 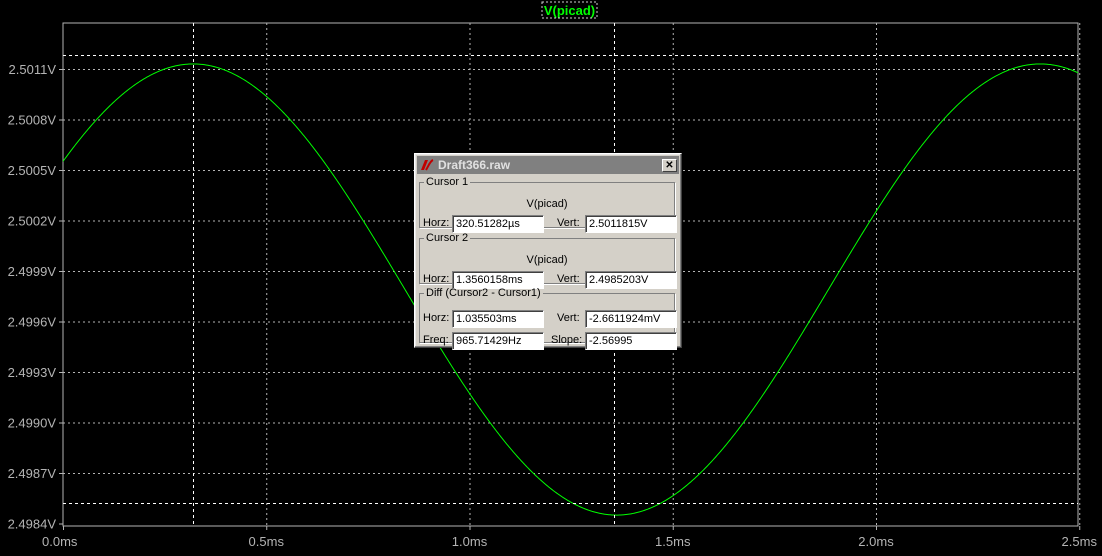 I want to click on diff-freq-field: 965.71429Hz, so click(x=498, y=341).